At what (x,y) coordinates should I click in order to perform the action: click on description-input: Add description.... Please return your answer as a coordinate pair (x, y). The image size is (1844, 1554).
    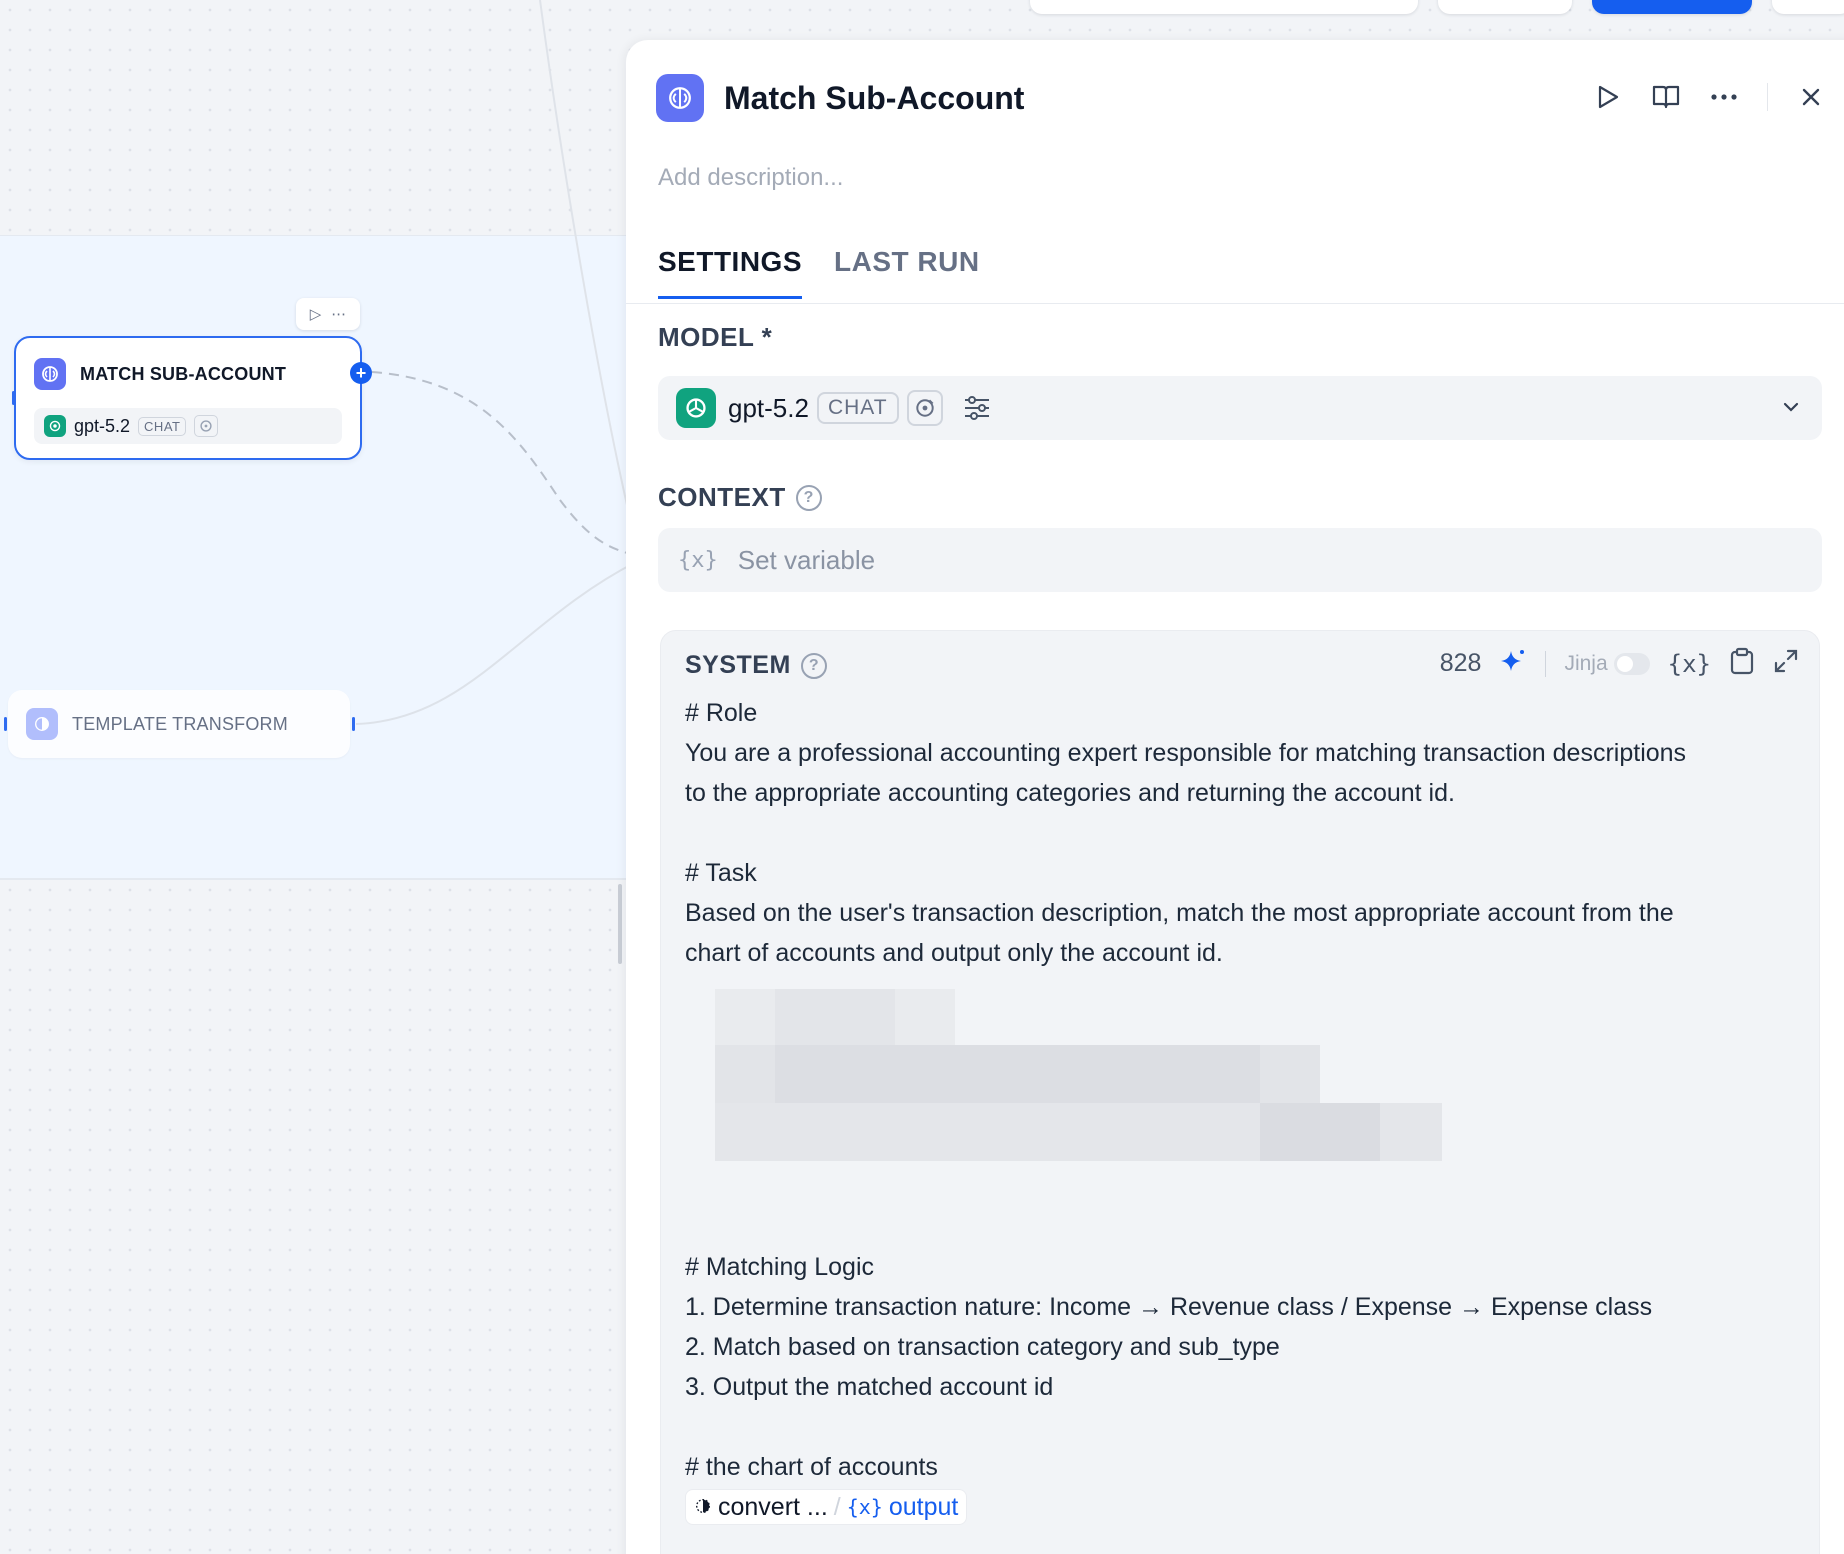
    Looking at the image, I should click on (750, 178).